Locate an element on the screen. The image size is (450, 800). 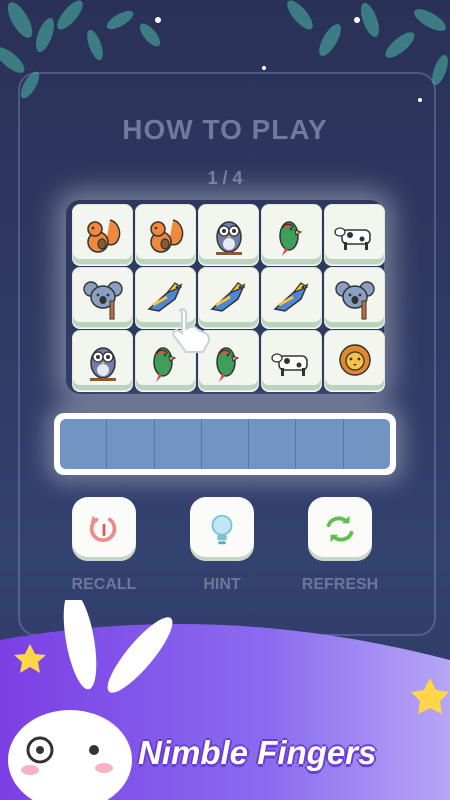
page-indicator: 1 / 4 is located at coordinates (225, 178).